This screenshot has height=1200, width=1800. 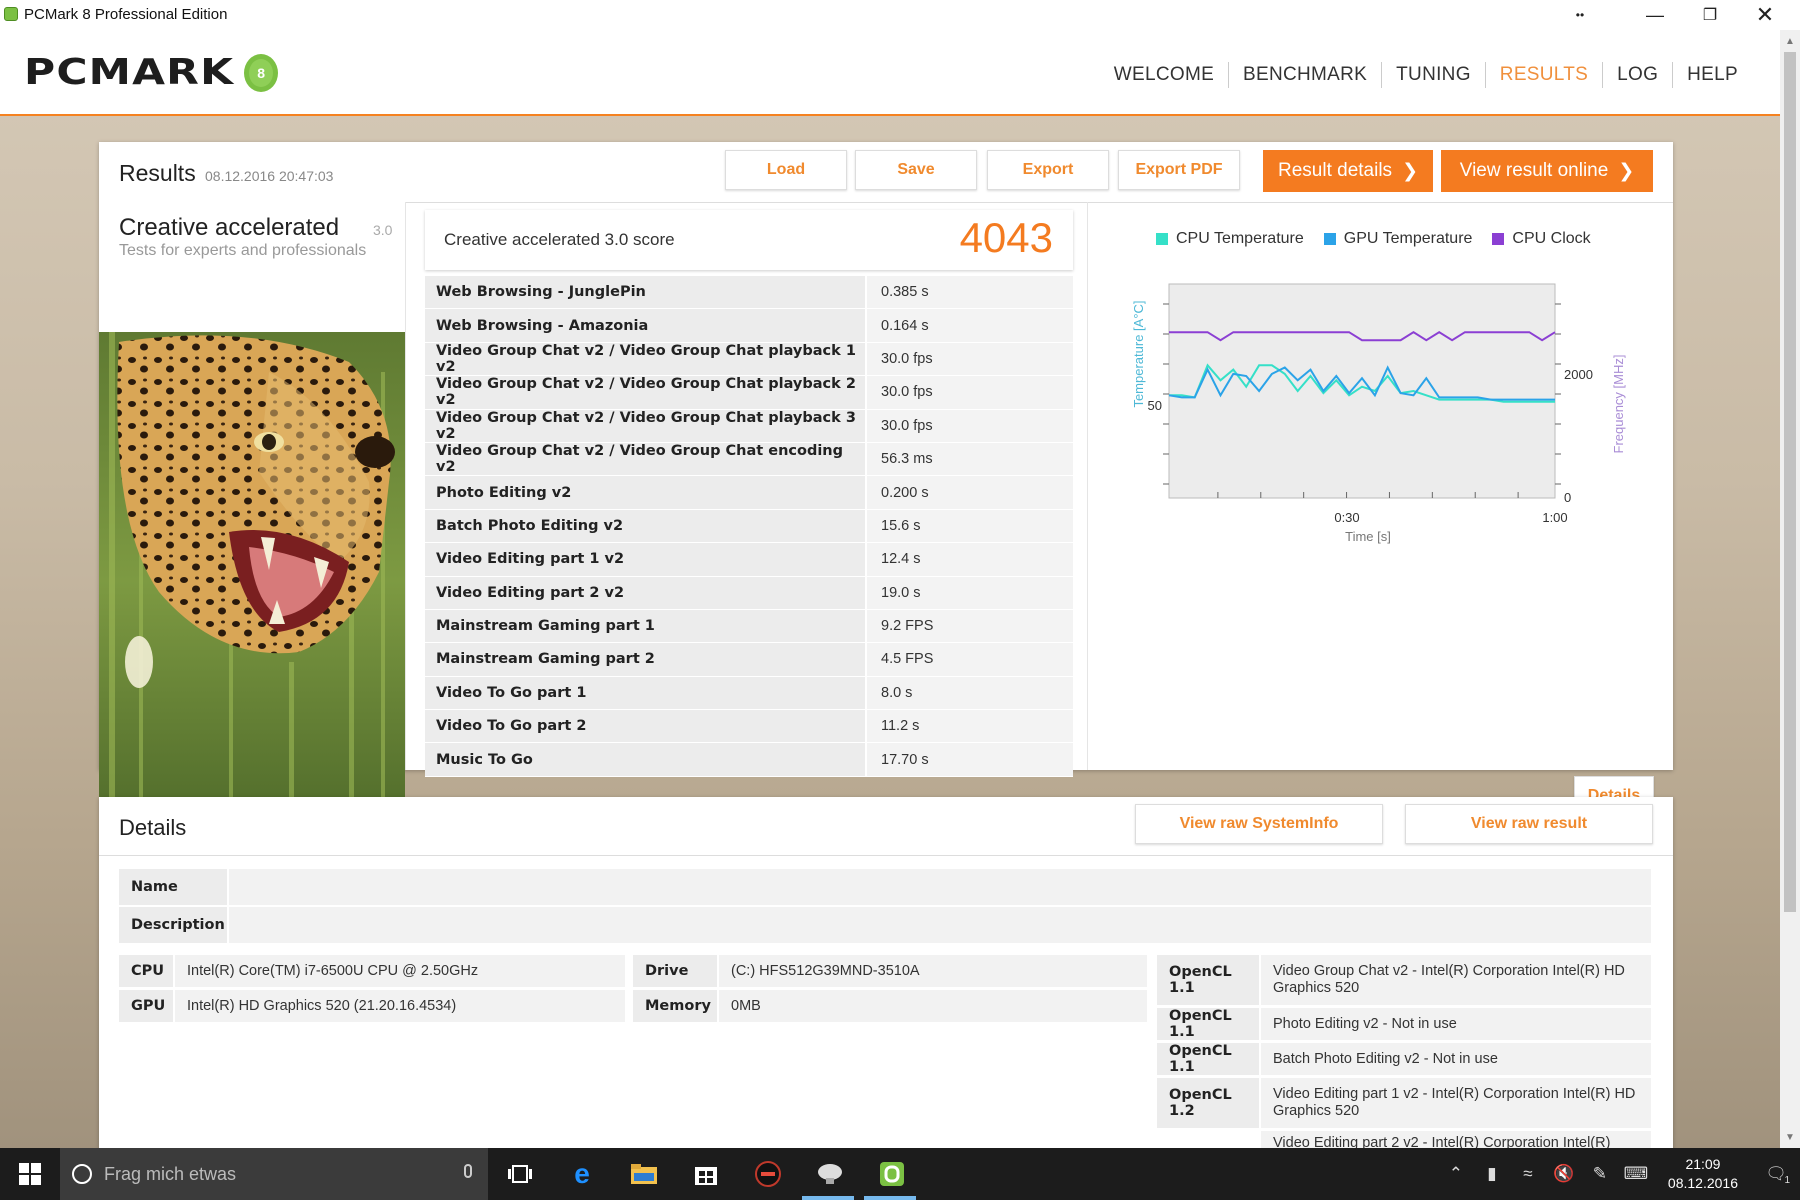 What do you see at coordinates (830, 1174) in the screenshot?
I see `app-icon` at bounding box center [830, 1174].